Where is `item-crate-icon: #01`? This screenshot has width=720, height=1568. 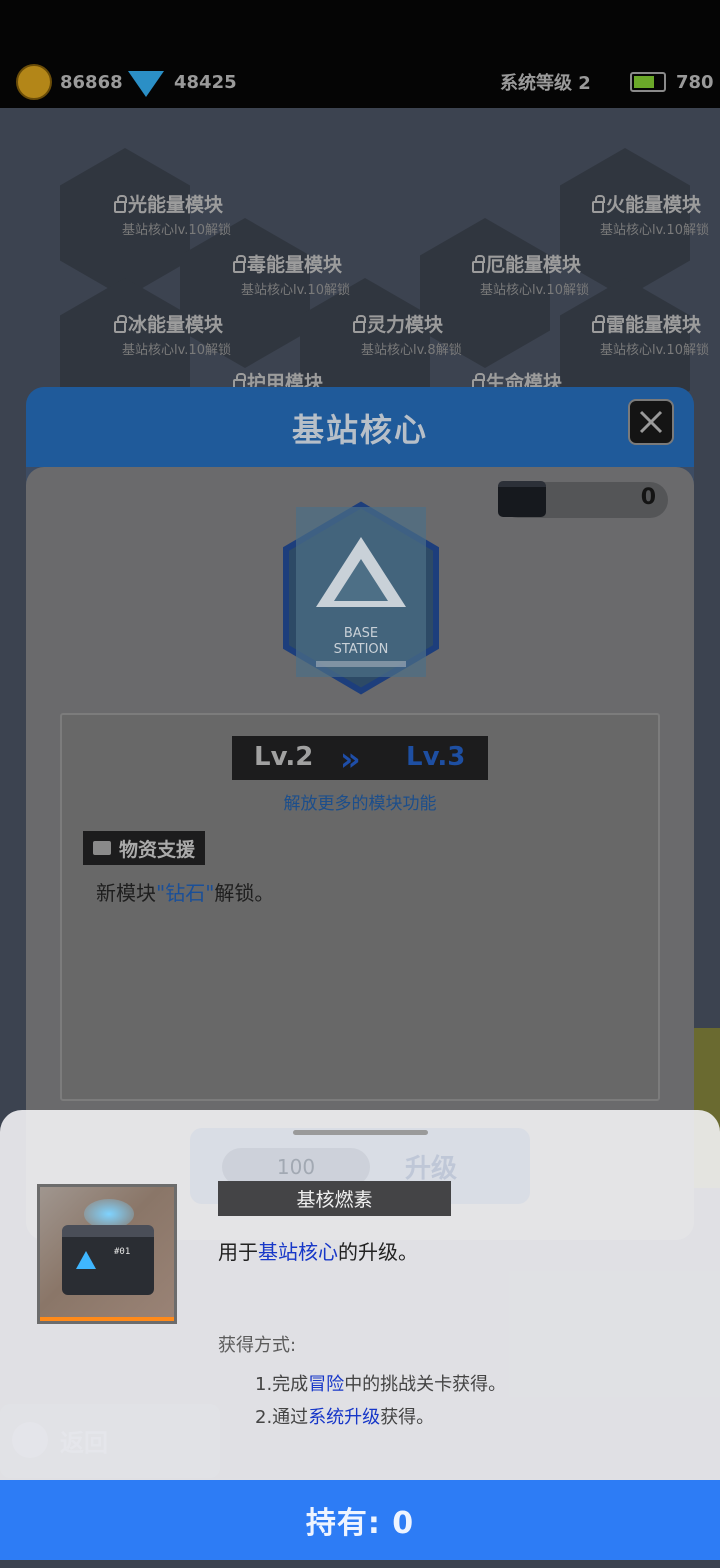
item-crate-icon: #01 is located at coordinates (108, 1260).